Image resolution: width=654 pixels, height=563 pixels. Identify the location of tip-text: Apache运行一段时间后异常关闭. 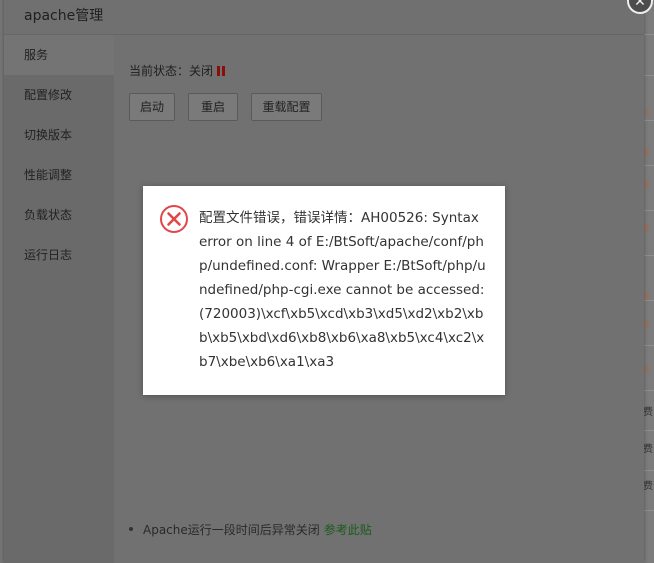
(231, 530).